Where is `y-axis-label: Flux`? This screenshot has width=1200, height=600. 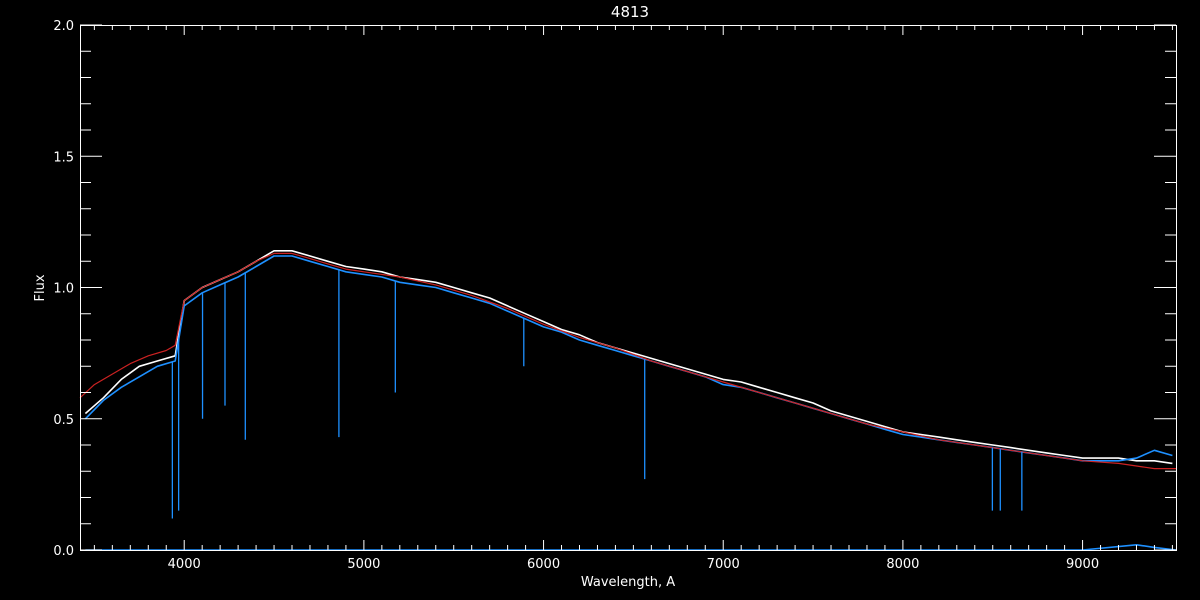
y-axis-label: Flux is located at coordinates (40, 287).